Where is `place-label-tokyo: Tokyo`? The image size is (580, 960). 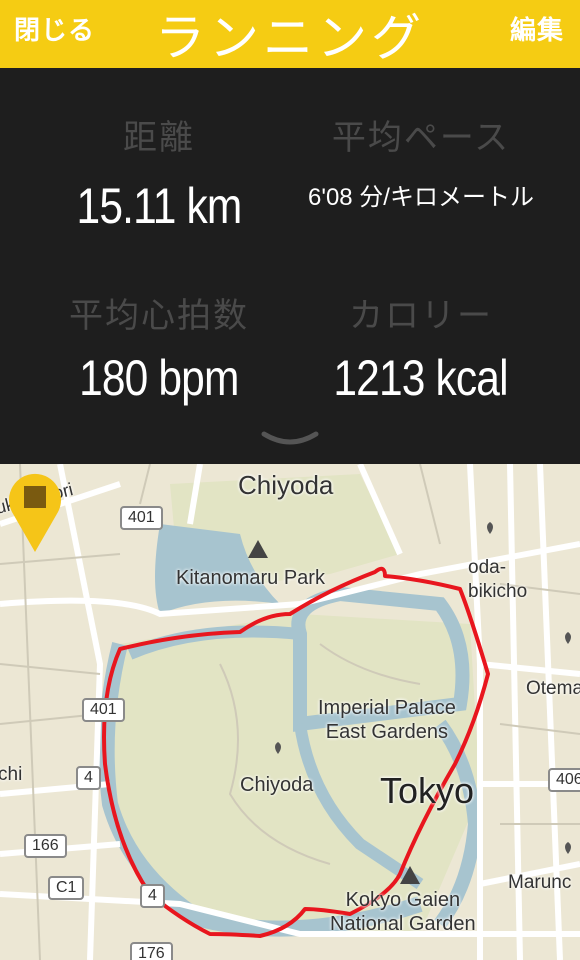
place-label-tokyo: Tokyo is located at coordinates (427, 790).